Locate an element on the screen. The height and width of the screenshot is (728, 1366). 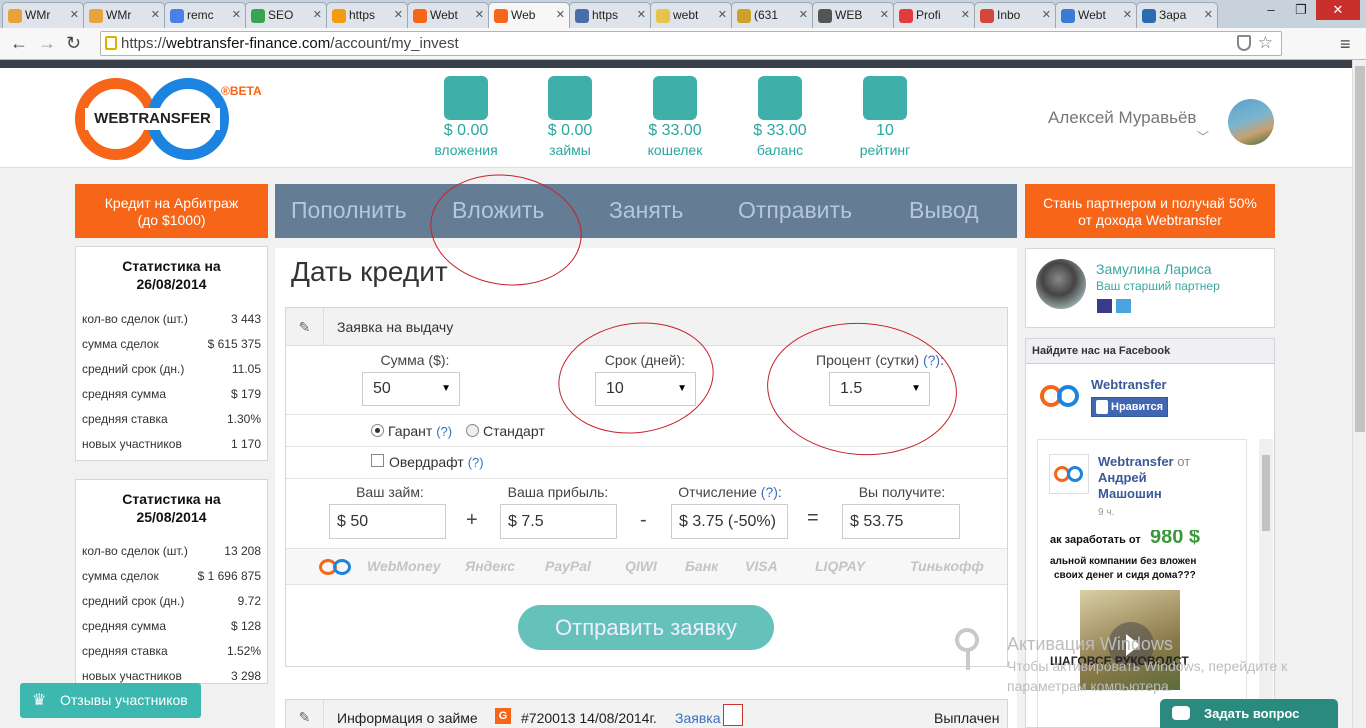
fee-field: $ 3.75 (-50%) is located at coordinates (729, 521).